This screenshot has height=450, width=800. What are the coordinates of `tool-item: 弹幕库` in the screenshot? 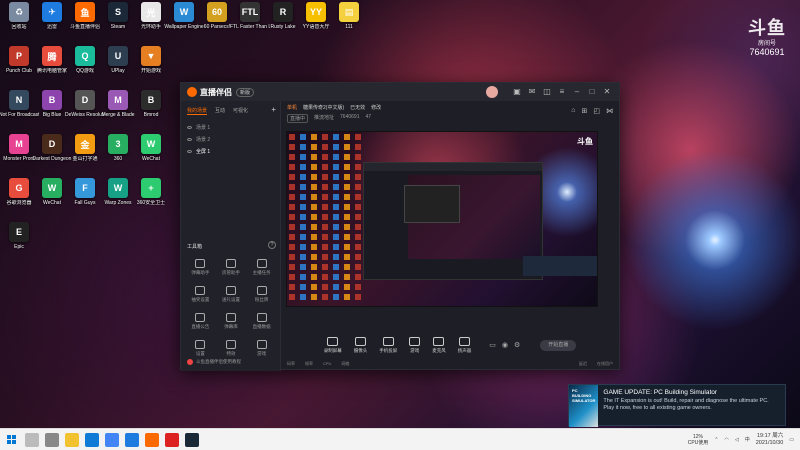 It's located at (231, 321).